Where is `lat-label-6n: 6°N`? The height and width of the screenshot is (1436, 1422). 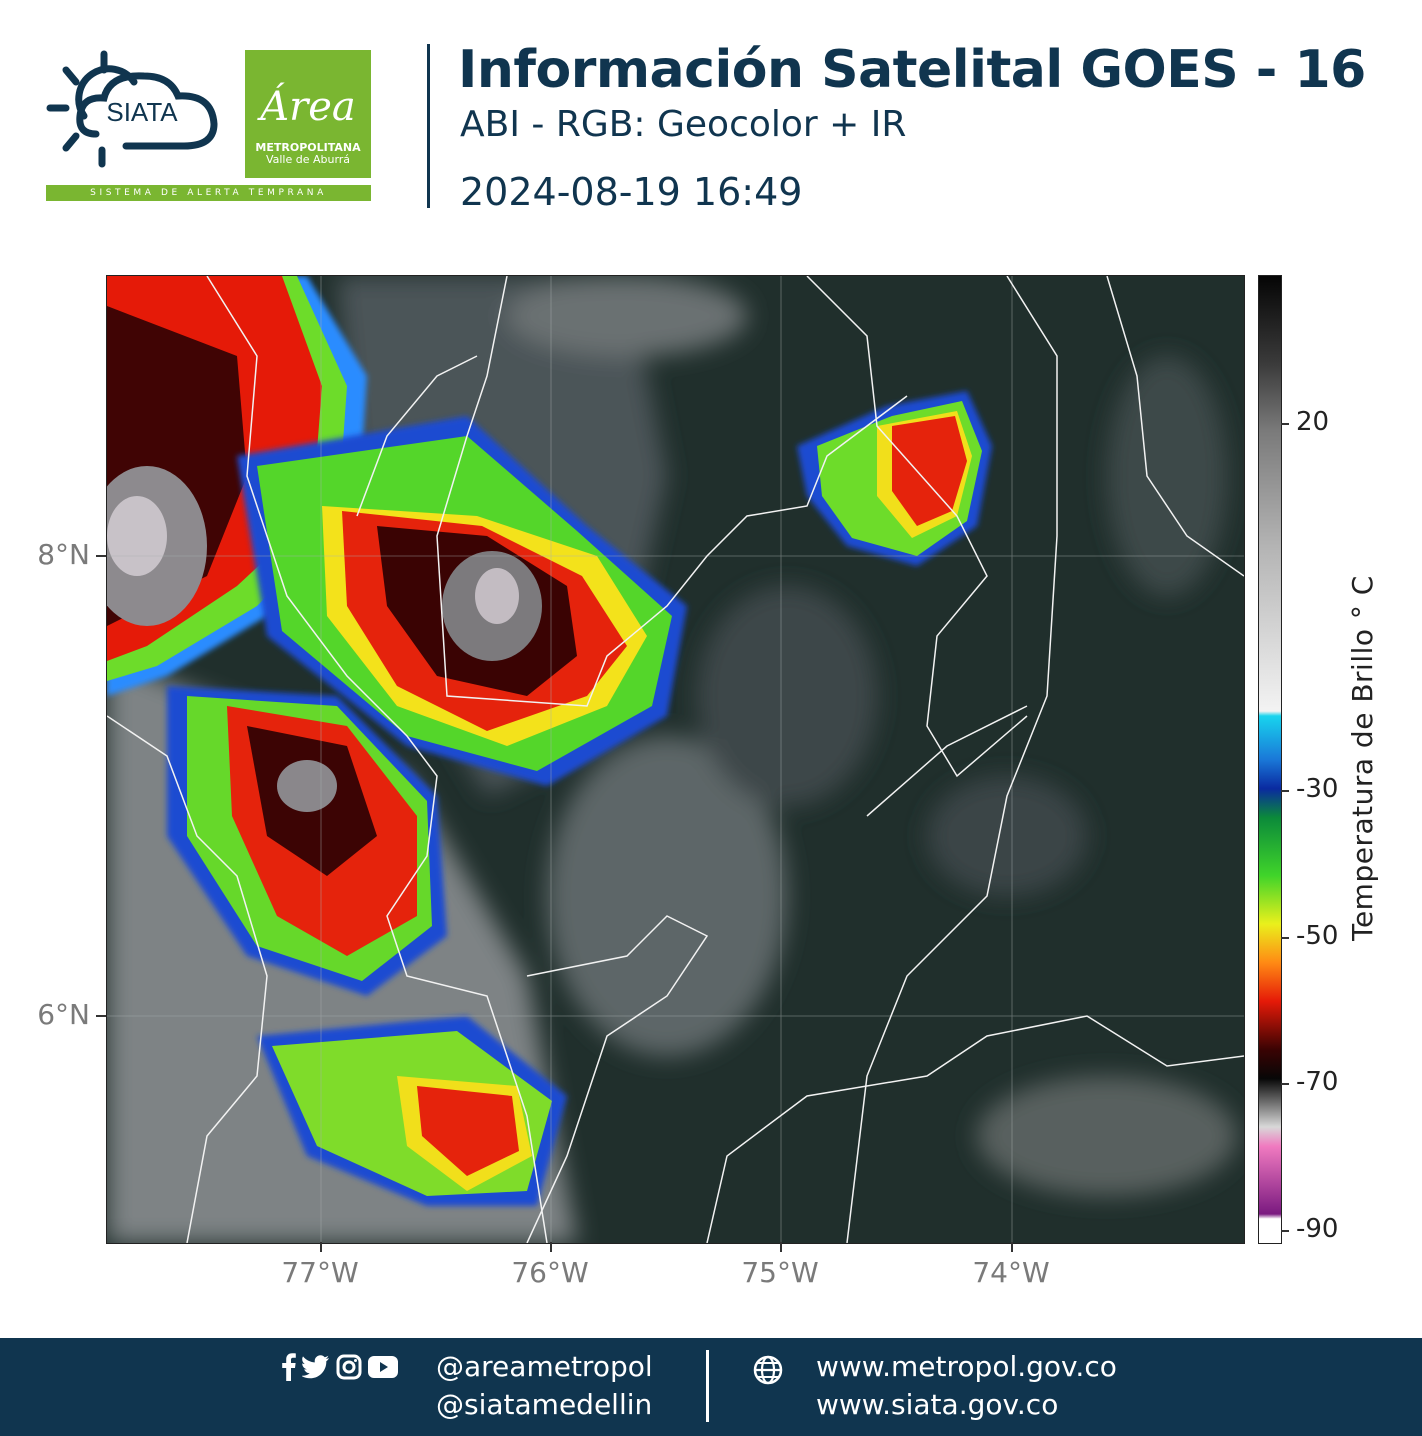
lat-label-6n: 6°N is located at coordinates (63, 1014).